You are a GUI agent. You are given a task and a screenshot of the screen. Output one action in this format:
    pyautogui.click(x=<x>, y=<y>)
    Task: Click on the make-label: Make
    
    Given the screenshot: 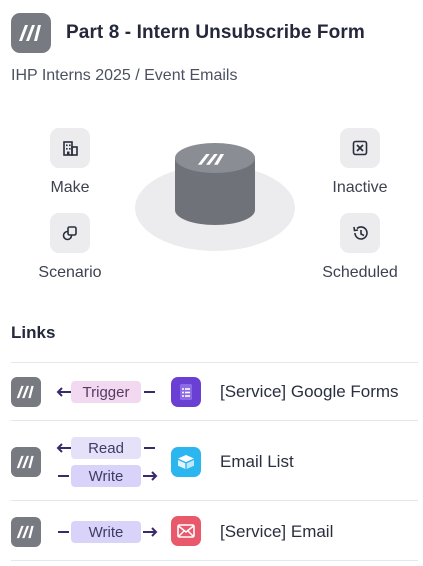 What is the action you would take?
    pyautogui.click(x=70, y=187)
    